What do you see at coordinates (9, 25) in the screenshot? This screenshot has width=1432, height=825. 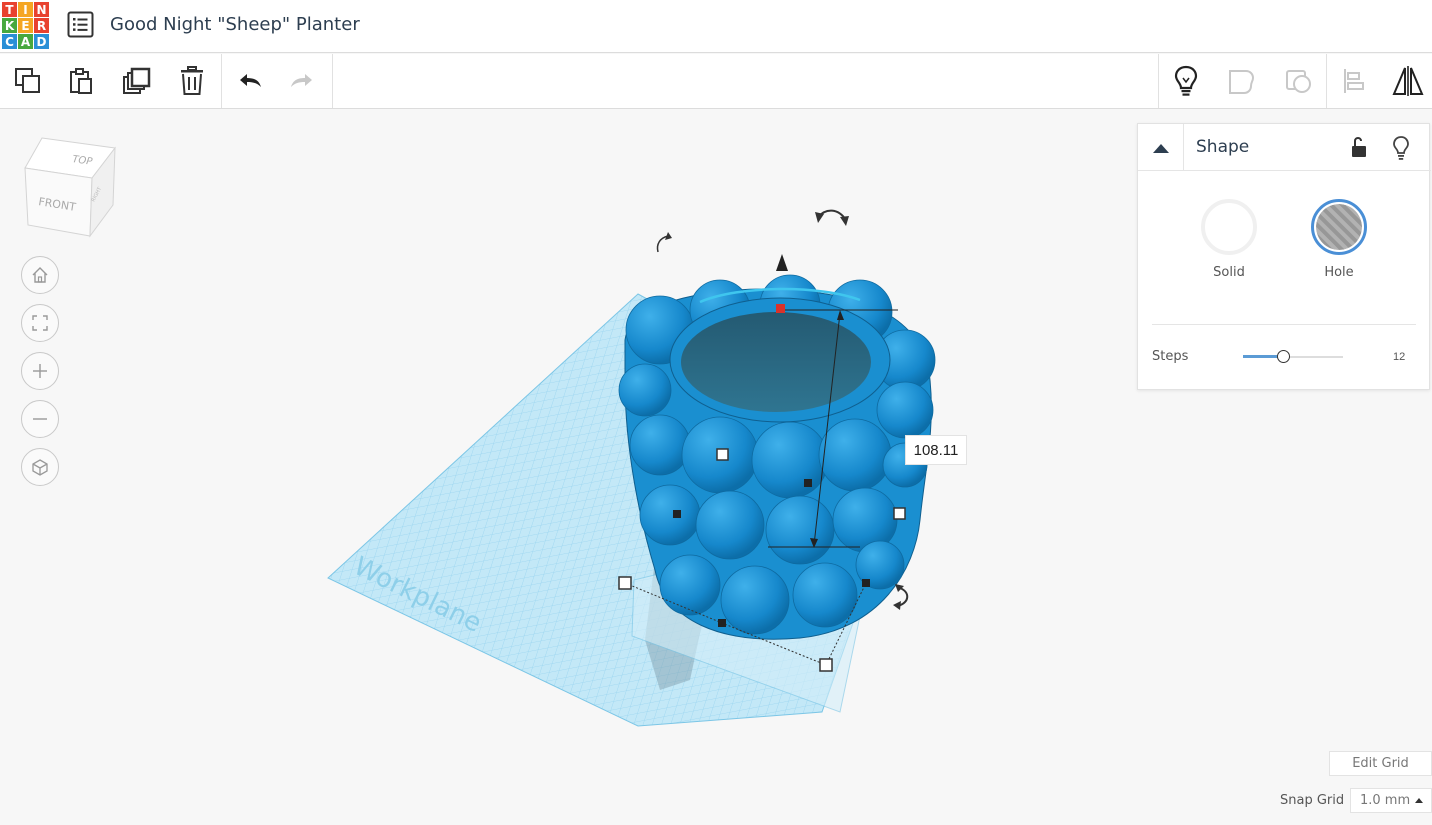 I see `logo-letter: K` at bounding box center [9, 25].